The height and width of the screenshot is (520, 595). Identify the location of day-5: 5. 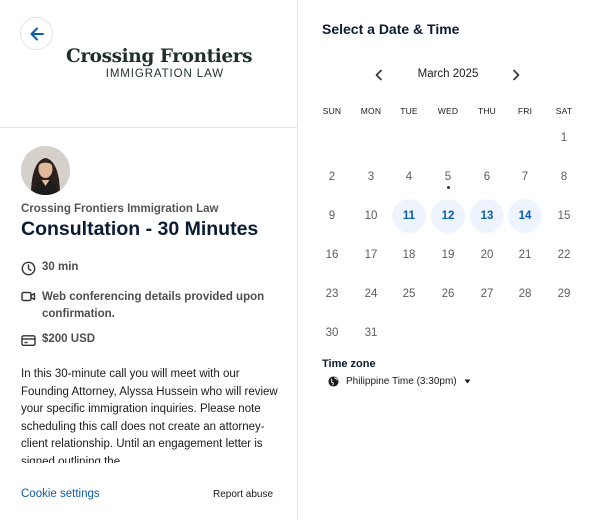
(448, 177).